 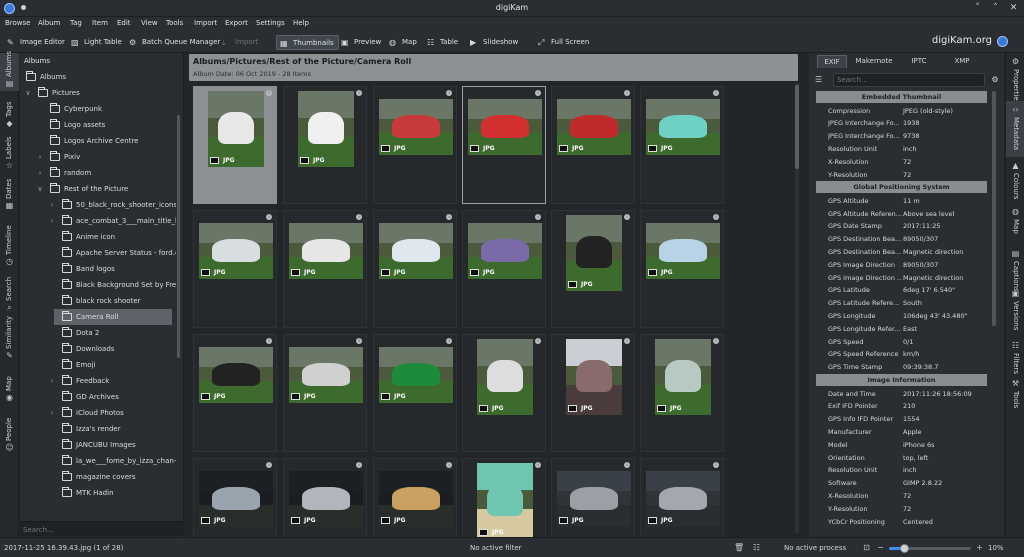 What do you see at coordinates (98, 109) in the screenshot?
I see `album-tree-item: Cyberpunk` at bounding box center [98, 109].